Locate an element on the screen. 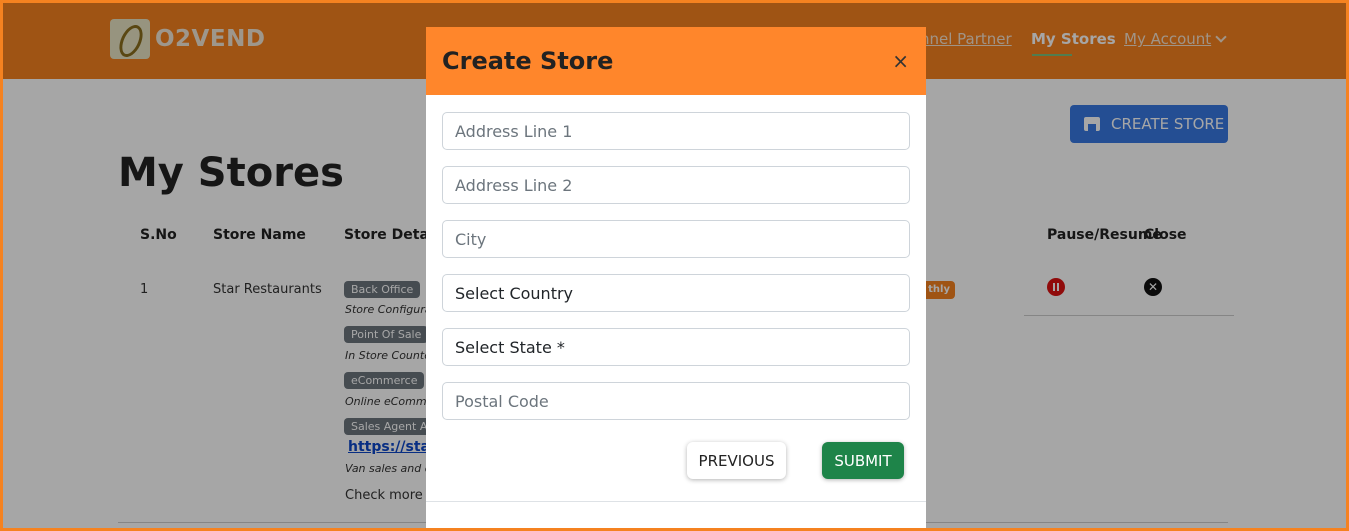 The width and height of the screenshot is (1349, 531). postal-code-input is located at coordinates (676, 401).